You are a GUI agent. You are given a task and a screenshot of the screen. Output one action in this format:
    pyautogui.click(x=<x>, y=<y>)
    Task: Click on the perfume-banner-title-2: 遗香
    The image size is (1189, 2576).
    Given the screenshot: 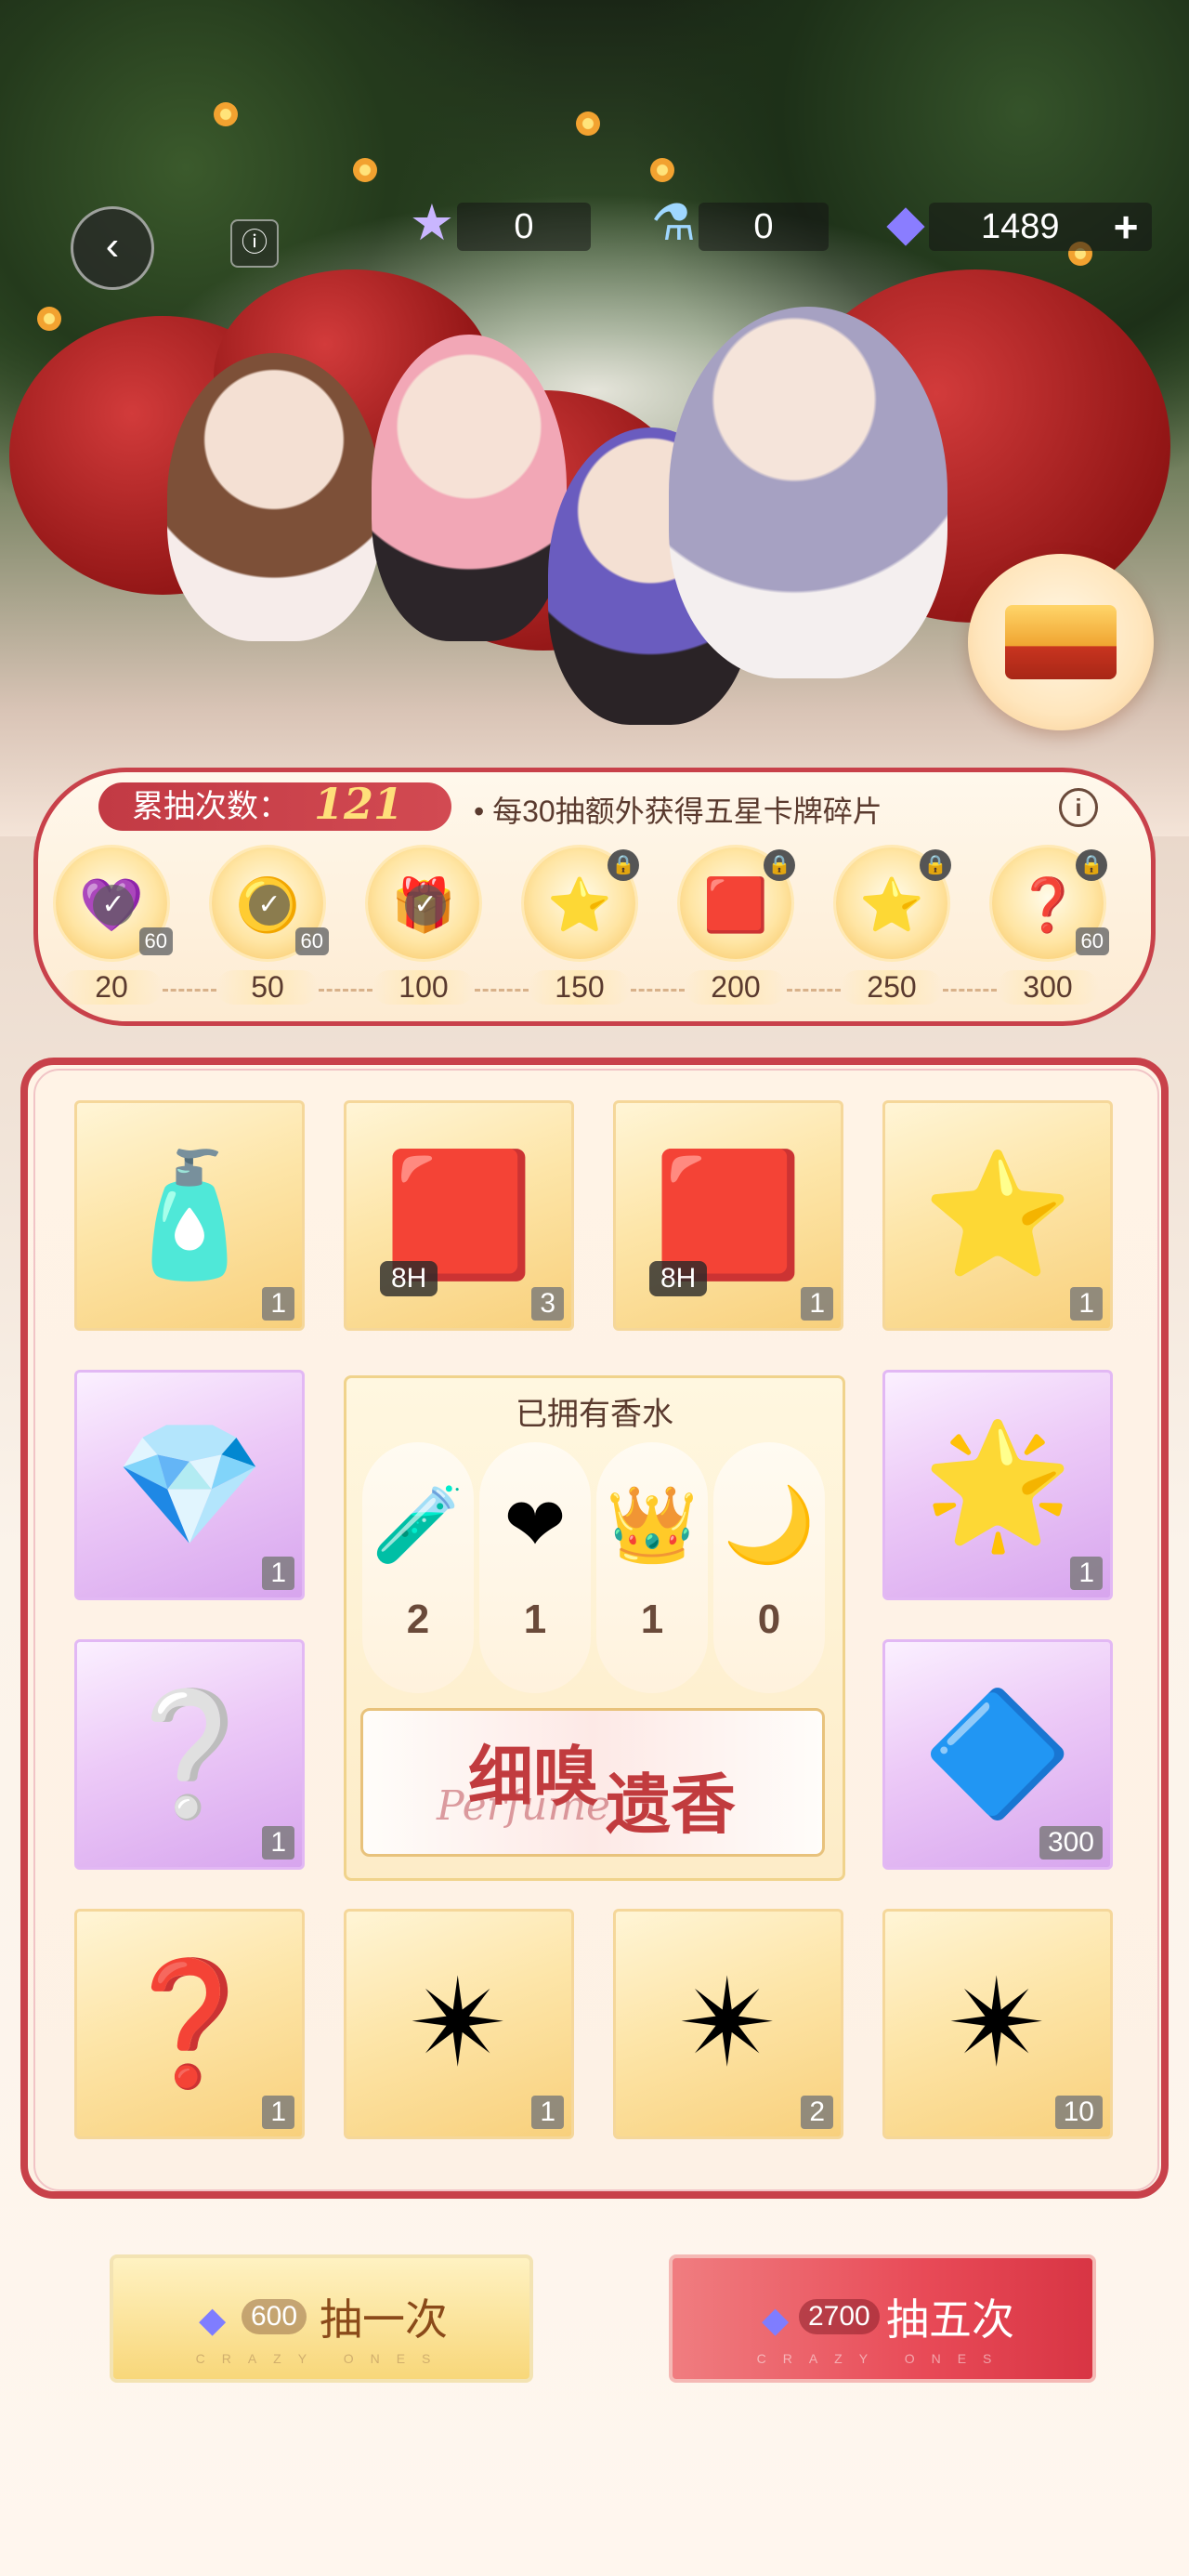 What is the action you would take?
    pyautogui.click(x=671, y=1804)
    